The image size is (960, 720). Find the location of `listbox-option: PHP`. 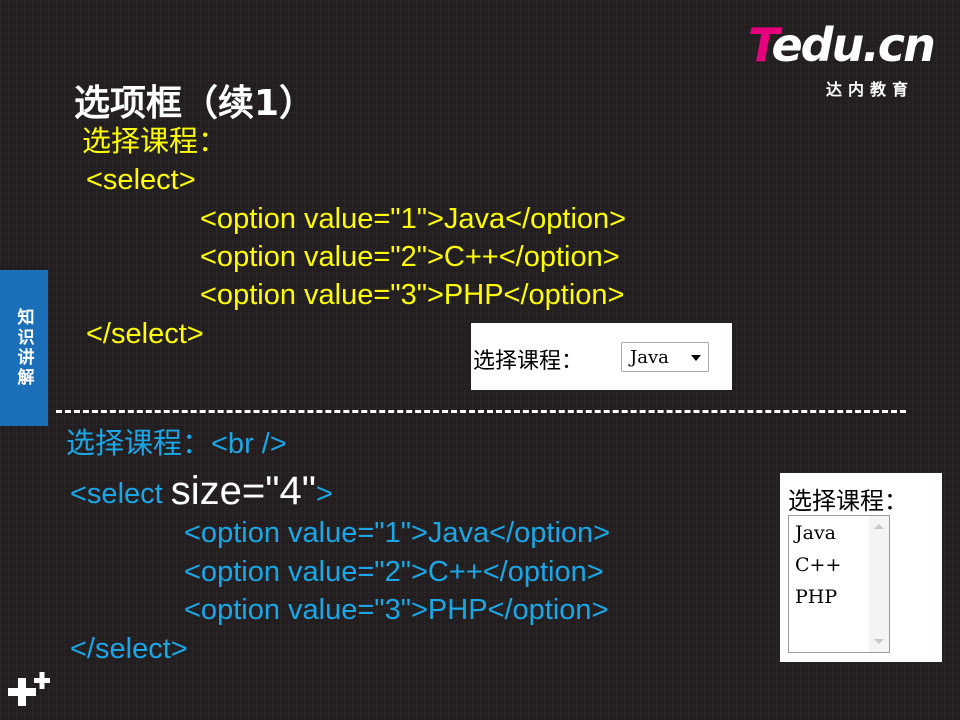

listbox-option: PHP is located at coordinates (816, 597).